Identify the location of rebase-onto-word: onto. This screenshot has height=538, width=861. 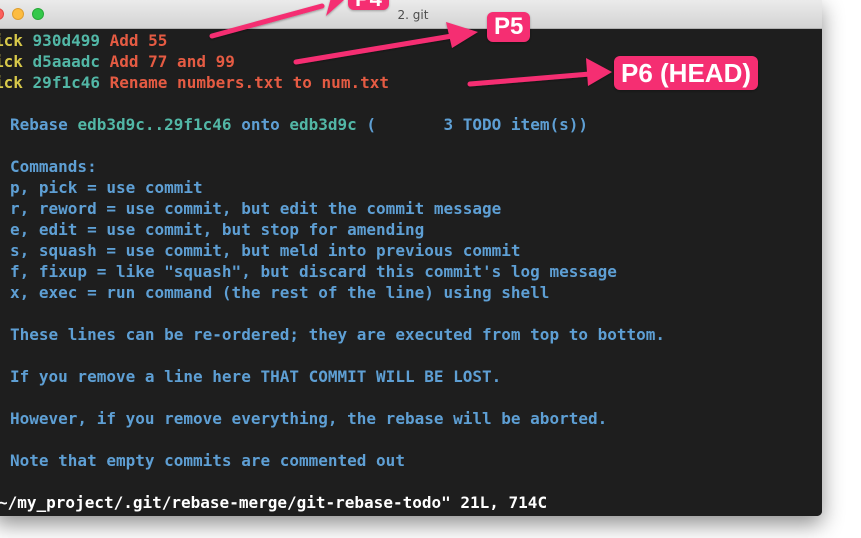
(260, 124).